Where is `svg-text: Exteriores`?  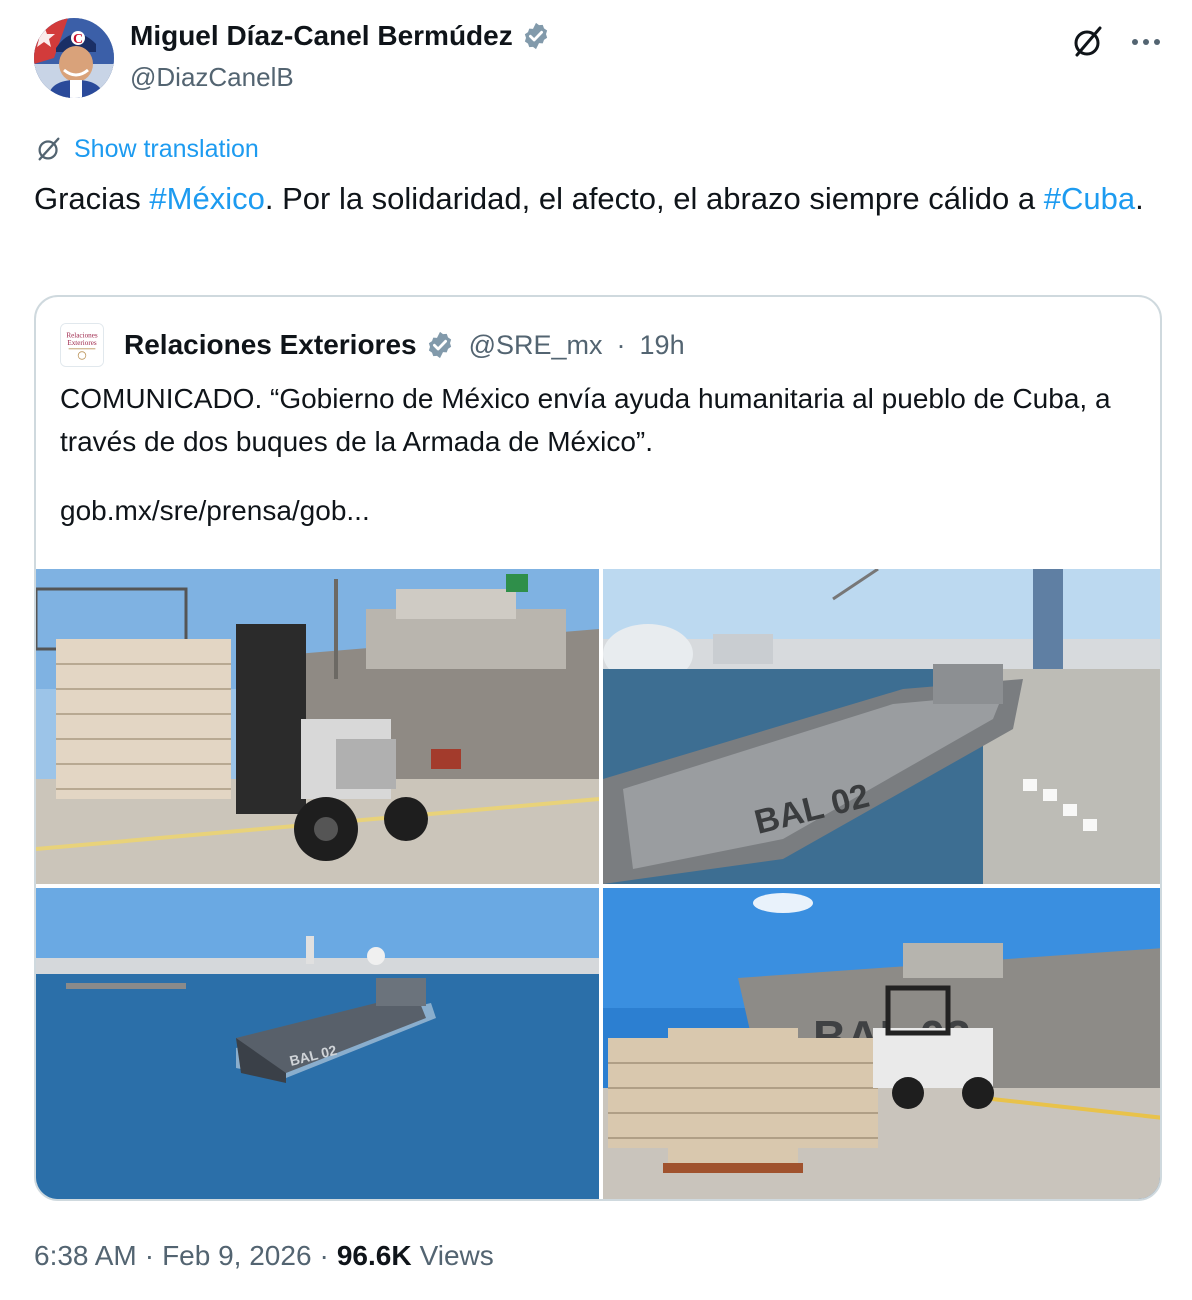
svg-text: Exteriores is located at coordinates (82, 343).